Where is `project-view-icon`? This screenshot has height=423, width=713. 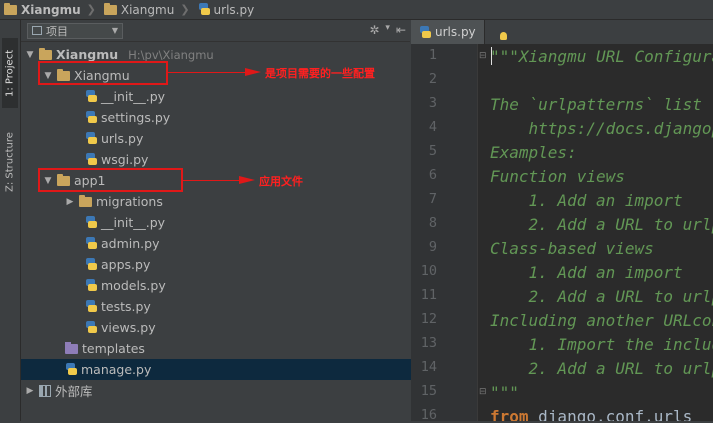 project-view-icon is located at coordinates (37, 30).